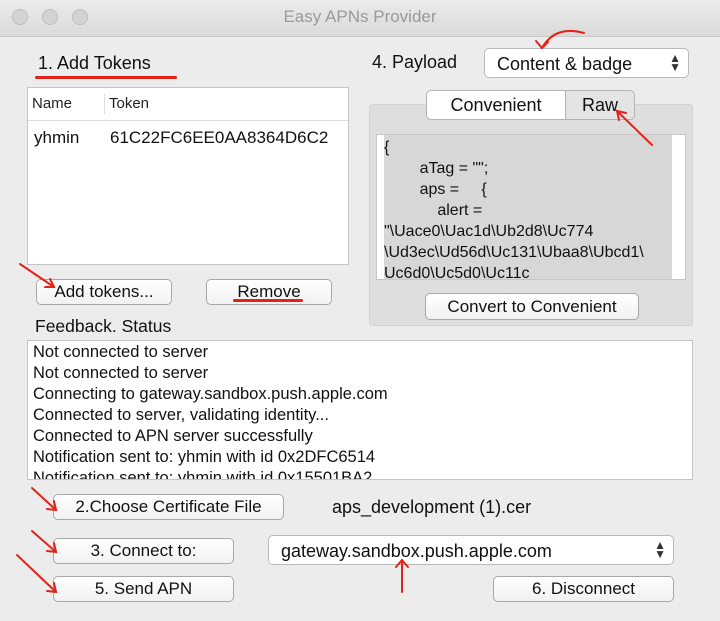 The width and height of the screenshot is (720, 621). What do you see at coordinates (188, 176) in the screenshot?
I see `tokens-table: Name Token yhmin 61C22FC6EE0AA8364D6C2` at bounding box center [188, 176].